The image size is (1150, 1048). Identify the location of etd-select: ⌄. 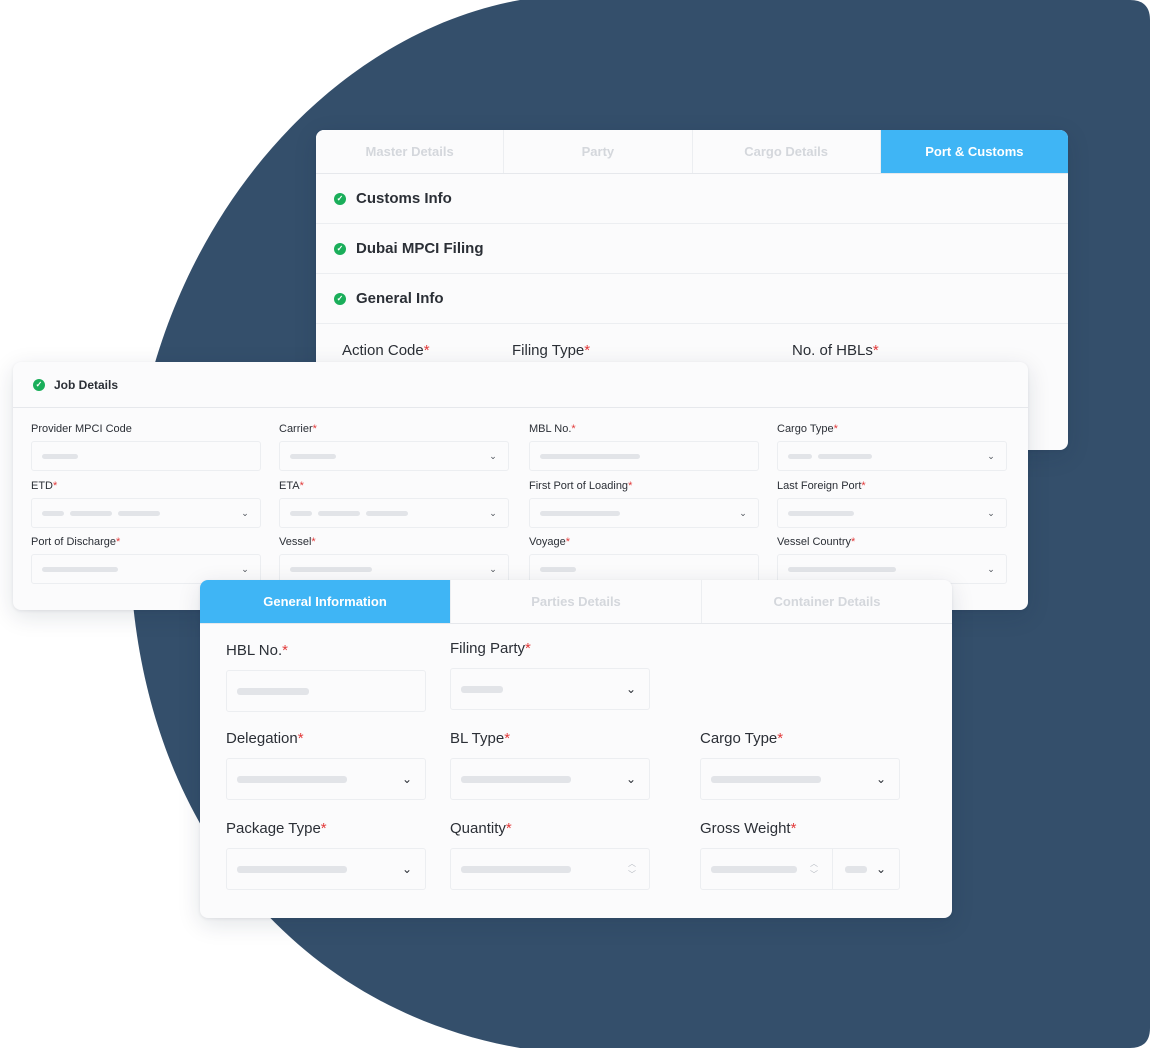
(146, 513).